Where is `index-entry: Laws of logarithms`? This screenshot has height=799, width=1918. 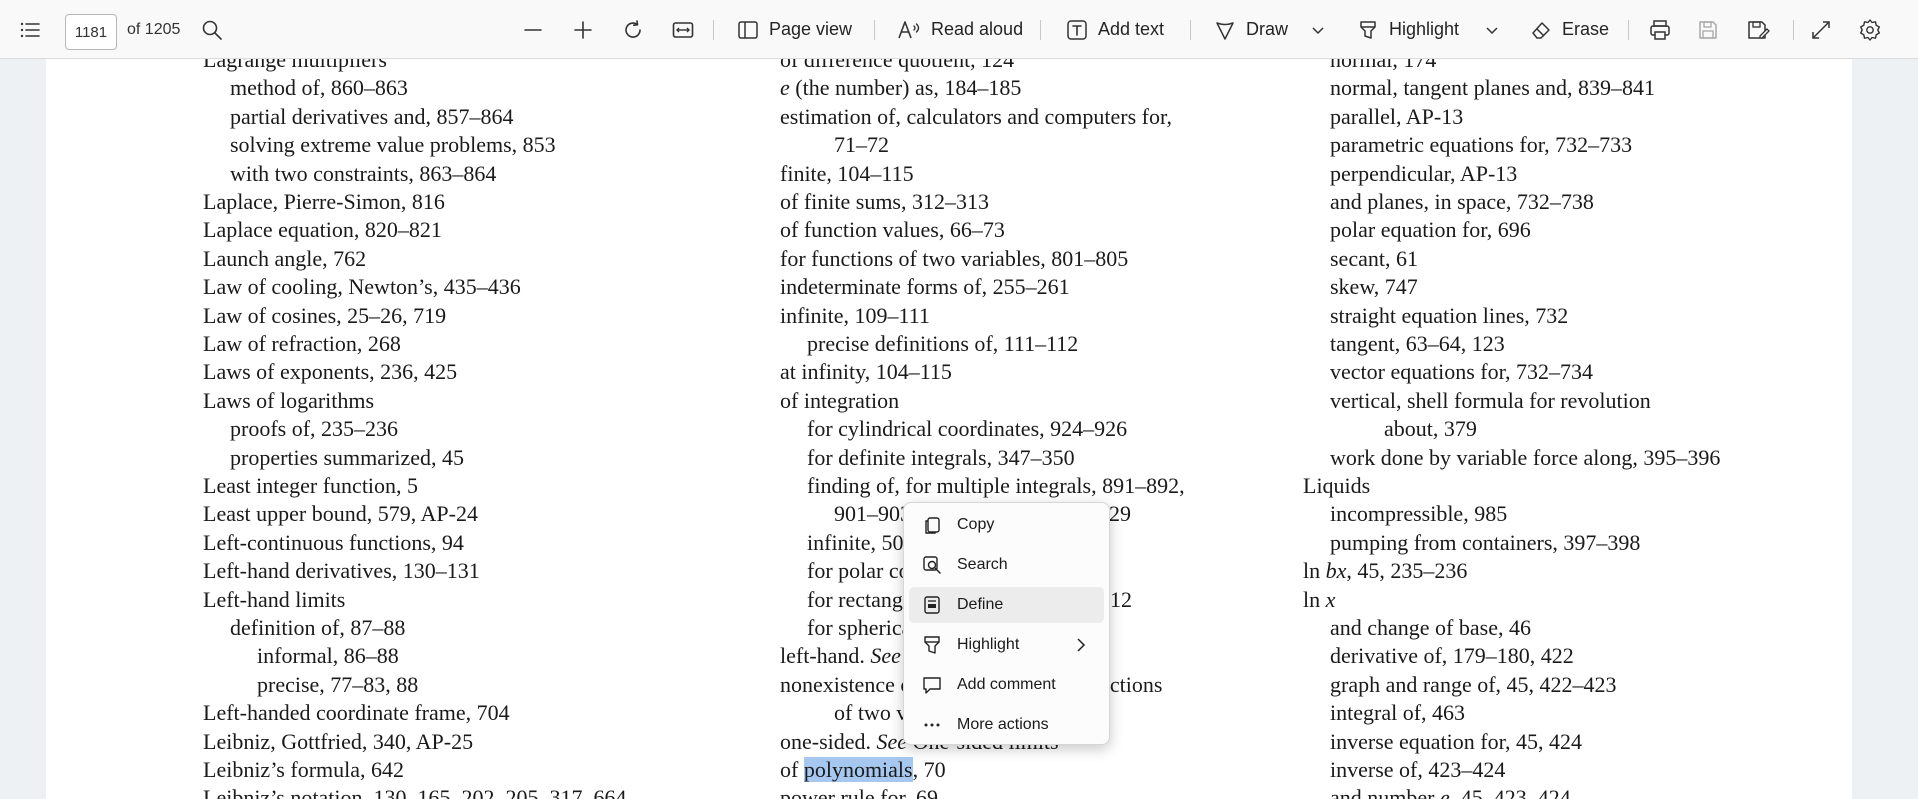
index-entry: Laws of logarithms is located at coordinates (288, 401).